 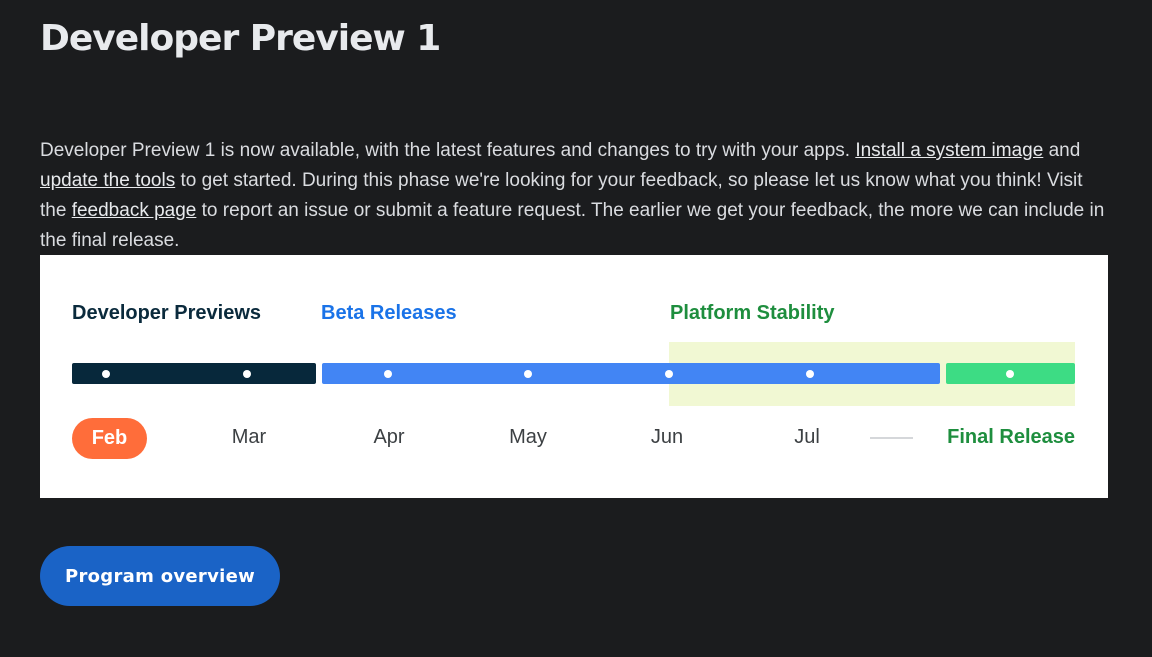 What do you see at coordinates (631, 373) in the screenshot?
I see `beta-releases-bar` at bounding box center [631, 373].